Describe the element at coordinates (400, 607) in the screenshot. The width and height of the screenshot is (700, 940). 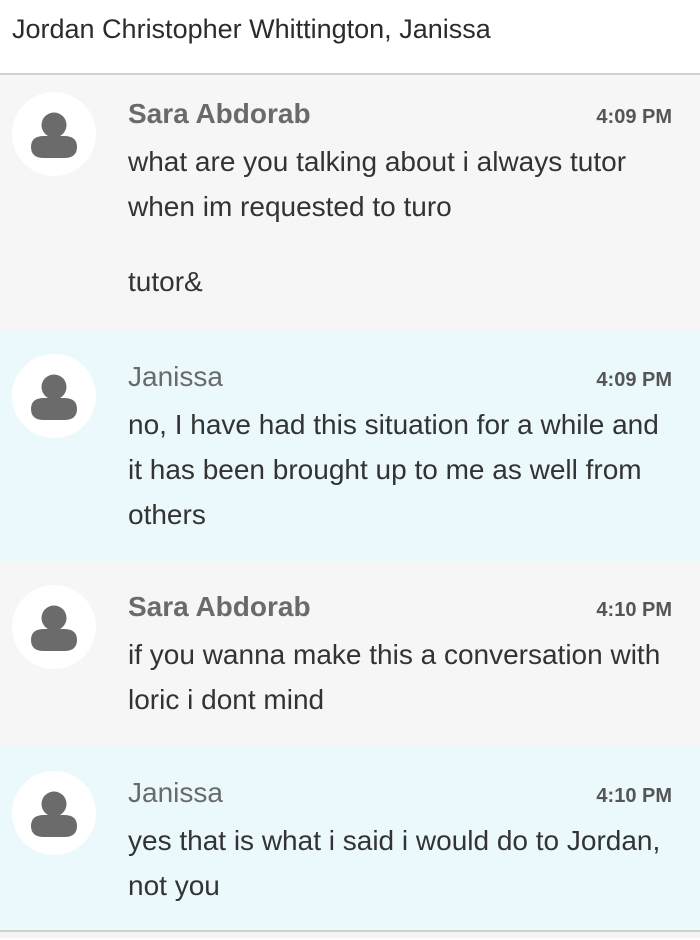
I see `message-meta: Sara Abdorab 4:10 PM` at that location.